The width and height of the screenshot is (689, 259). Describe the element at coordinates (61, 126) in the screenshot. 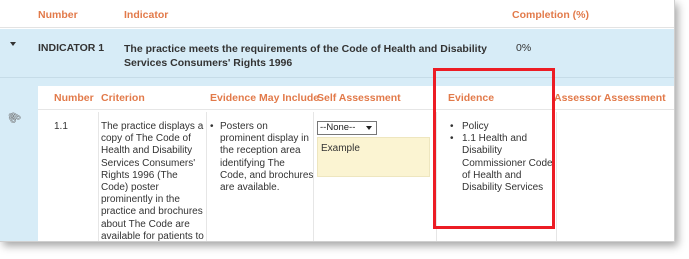

I see `criterion-number: 1.1` at that location.